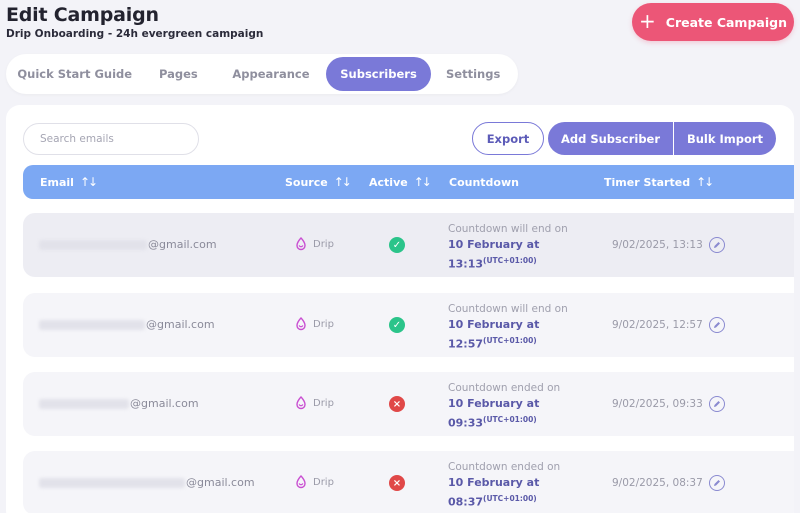 The image size is (800, 513). Describe the element at coordinates (647, 182) in the screenshot. I see `column-label: Timer Started` at that location.